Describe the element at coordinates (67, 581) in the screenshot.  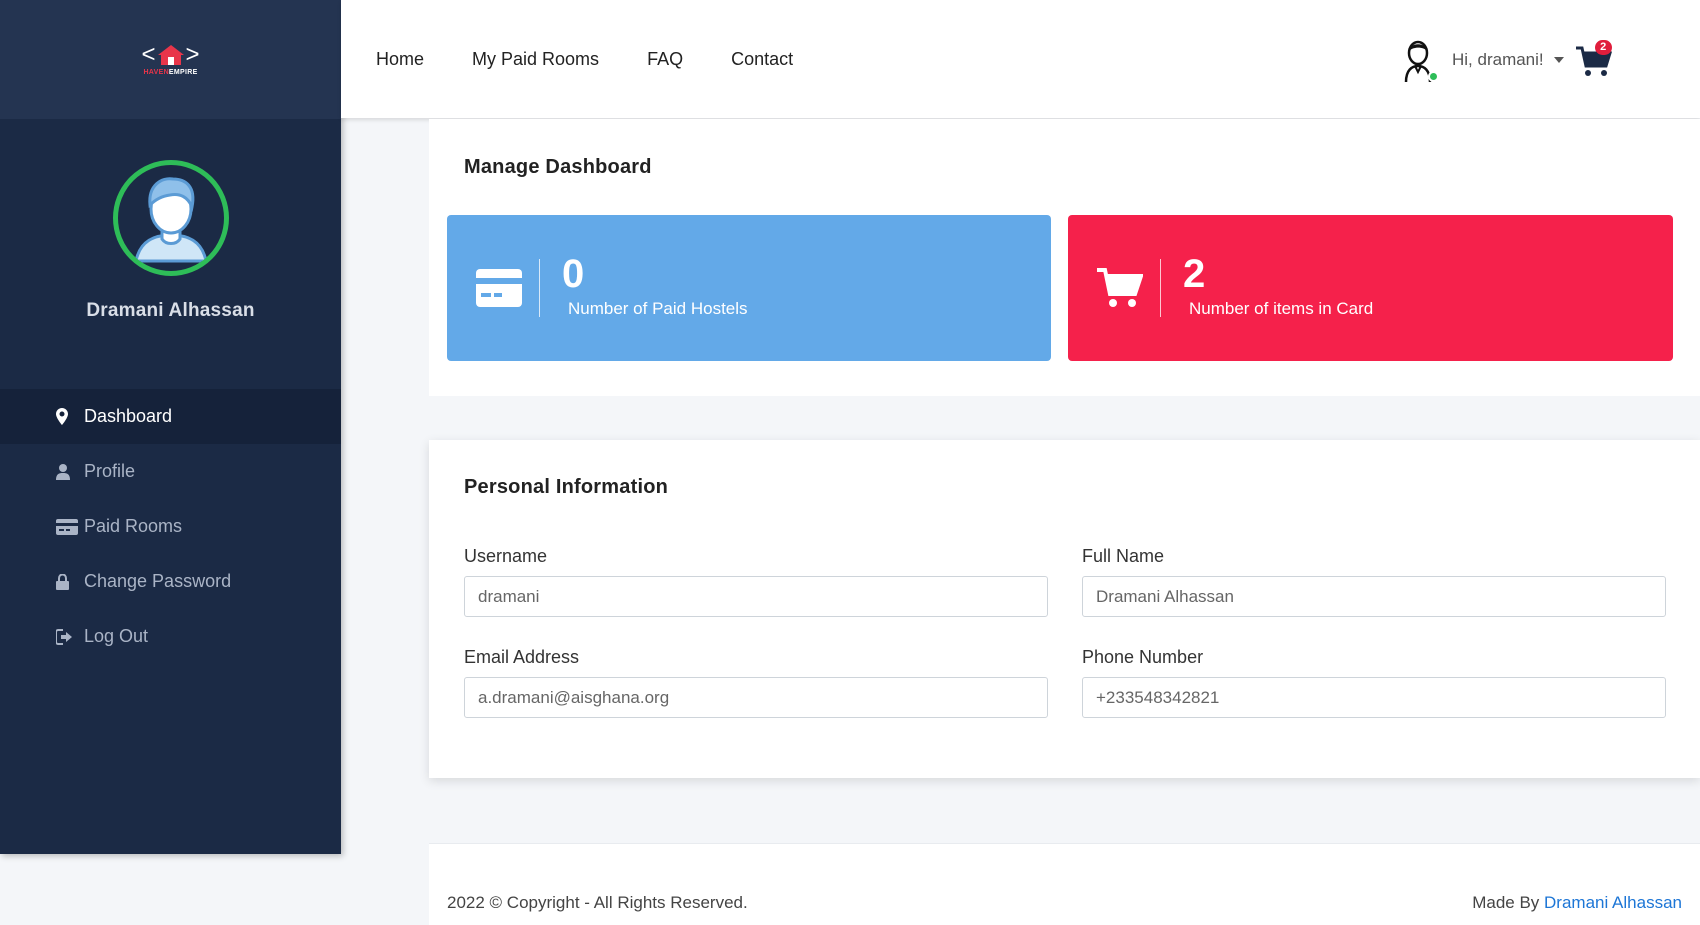
I see `lock-icon` at that location.